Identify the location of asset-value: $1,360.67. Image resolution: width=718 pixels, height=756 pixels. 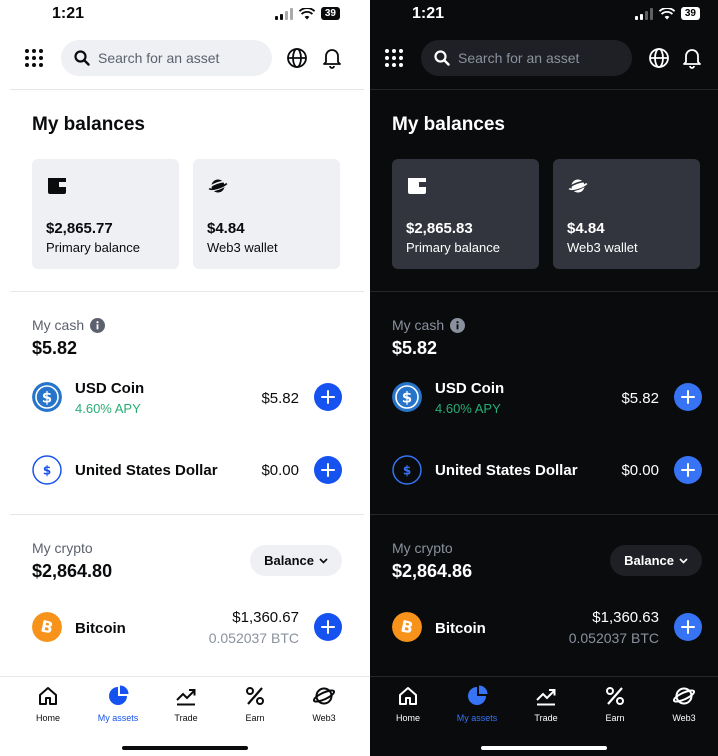
(265, 617).